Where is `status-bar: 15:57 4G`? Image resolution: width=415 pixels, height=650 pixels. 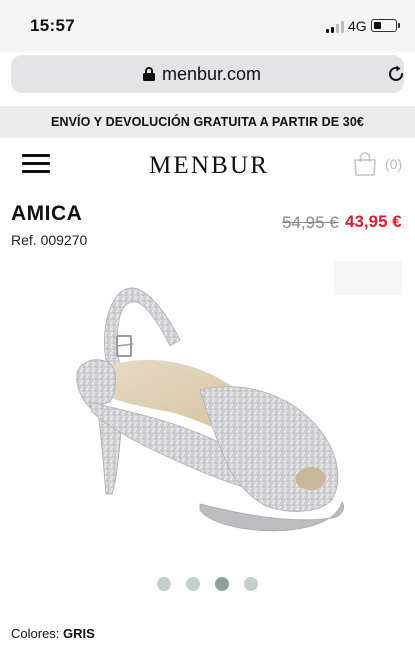
status-bar: 15:57 4G is located at coordinates (207, 26).